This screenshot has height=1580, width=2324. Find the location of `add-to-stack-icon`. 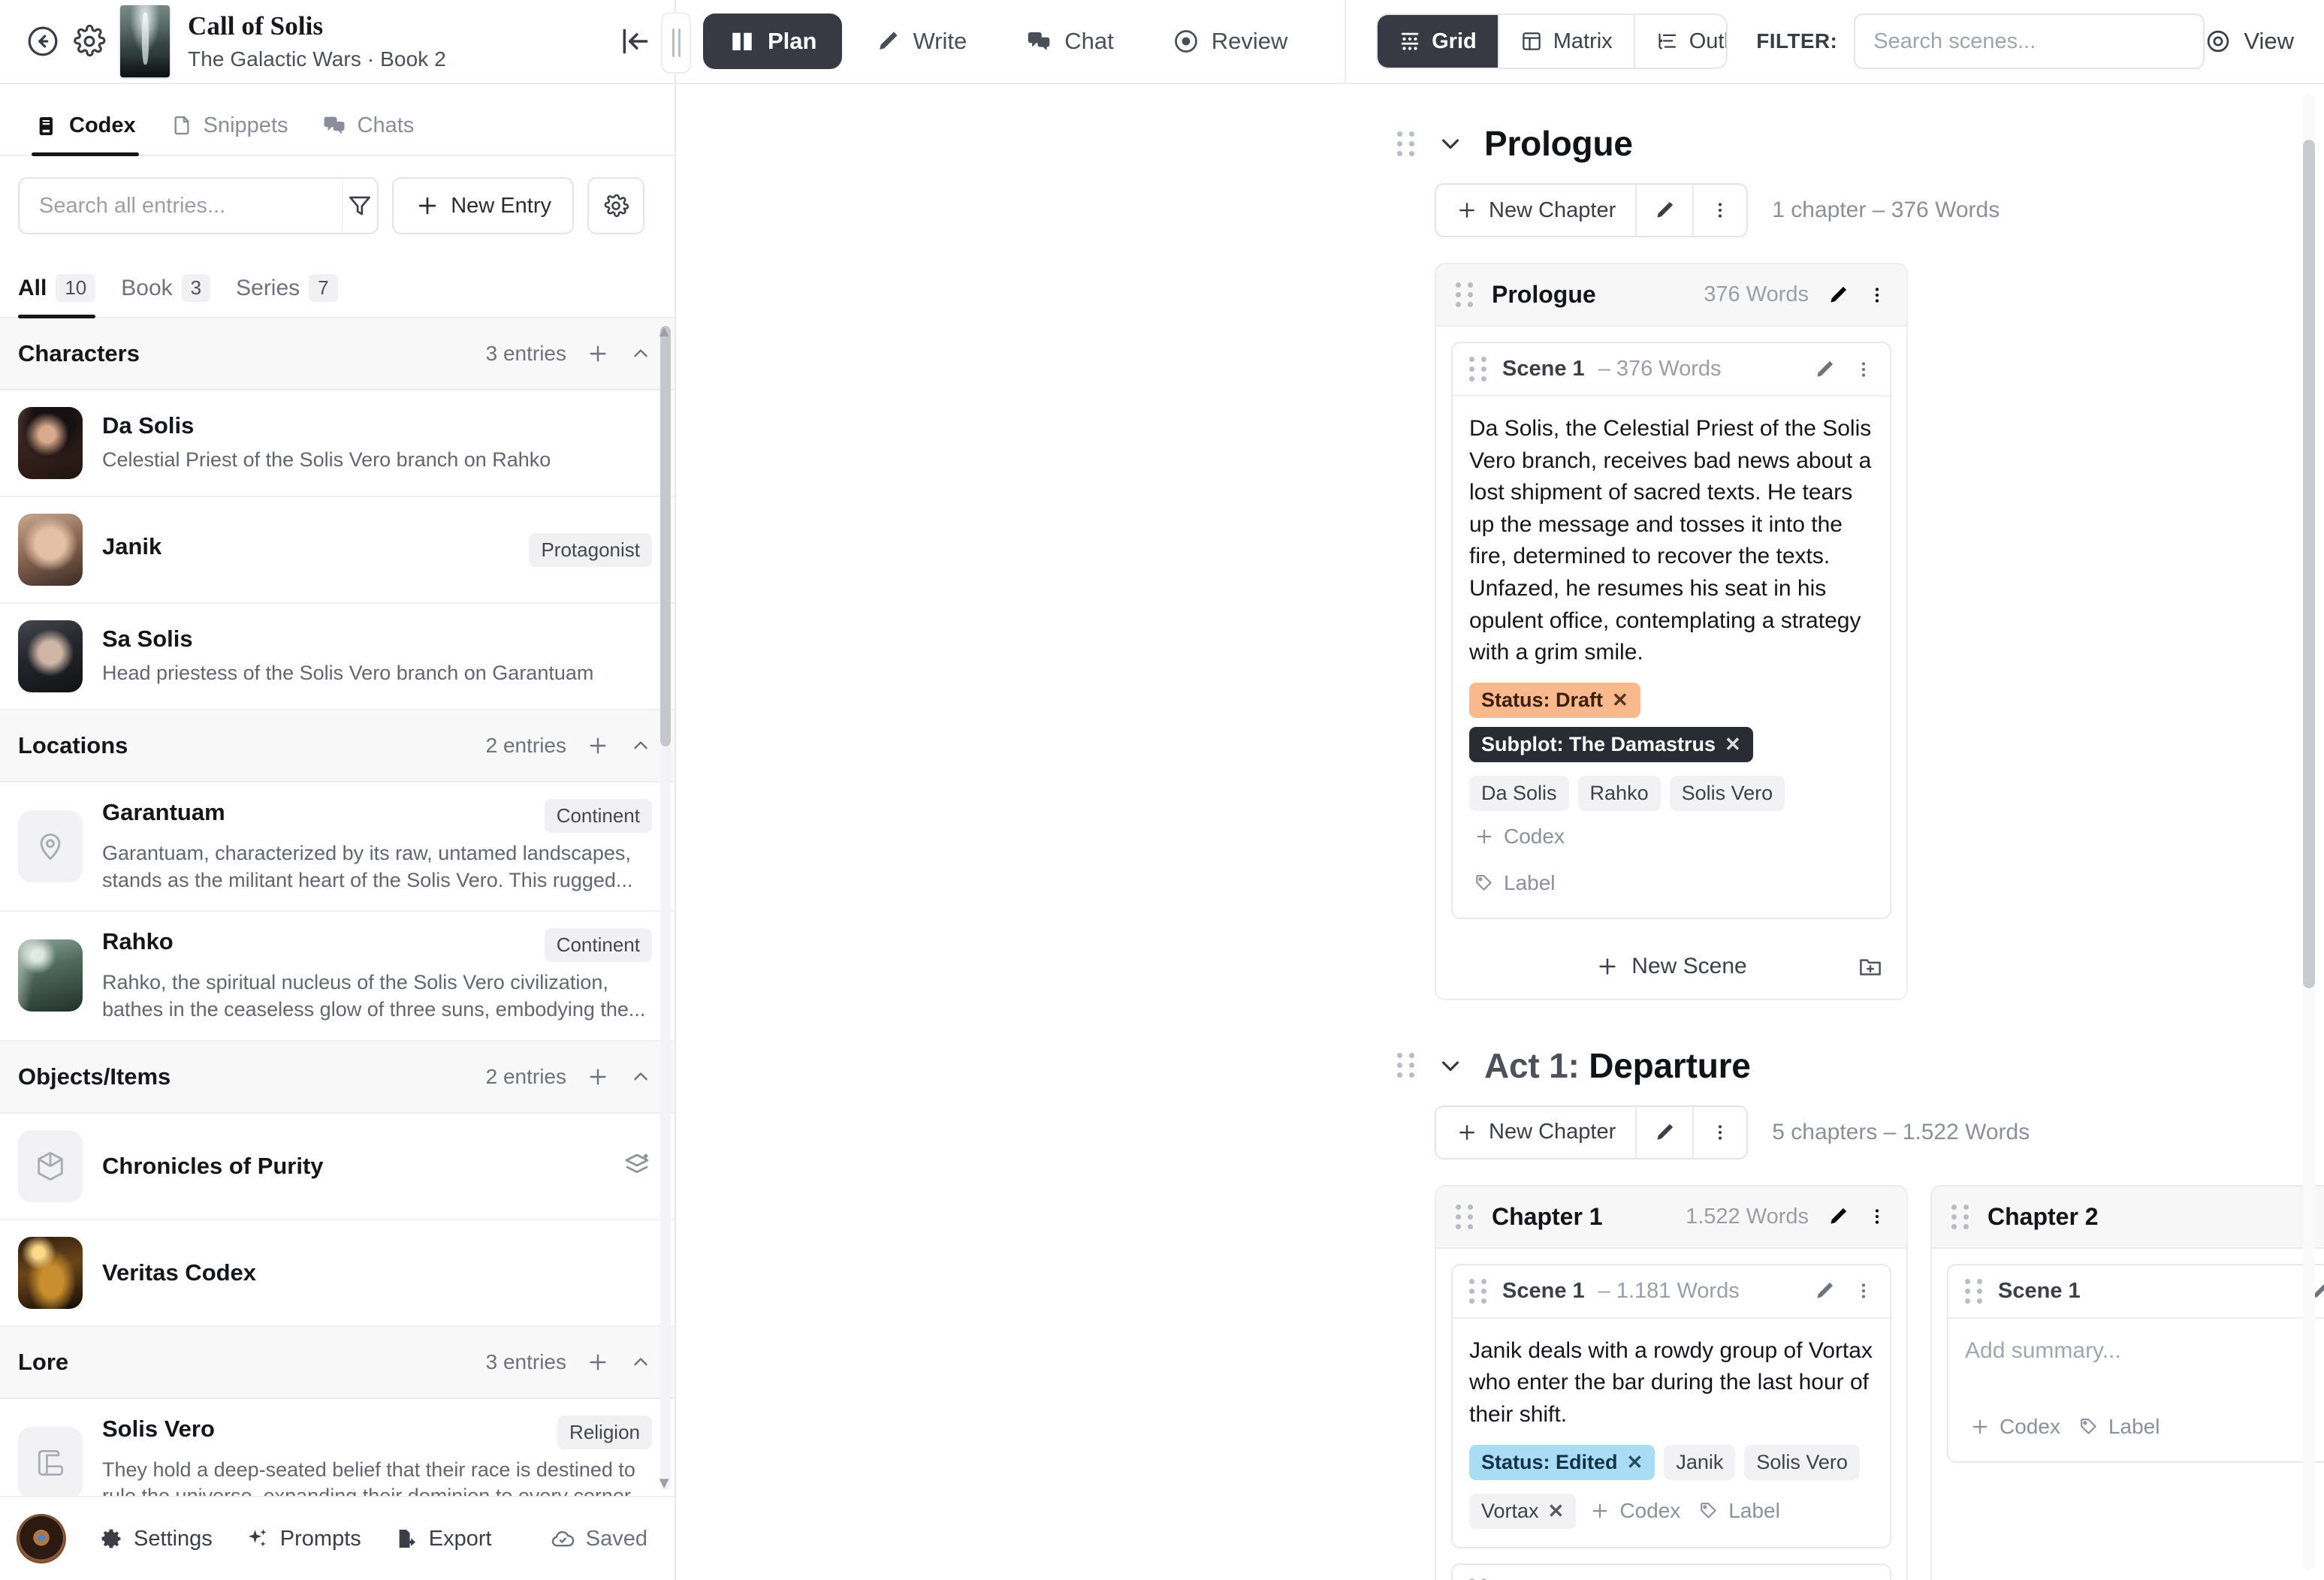

add-to-stack-icon is located at coordinates (637, 1166).